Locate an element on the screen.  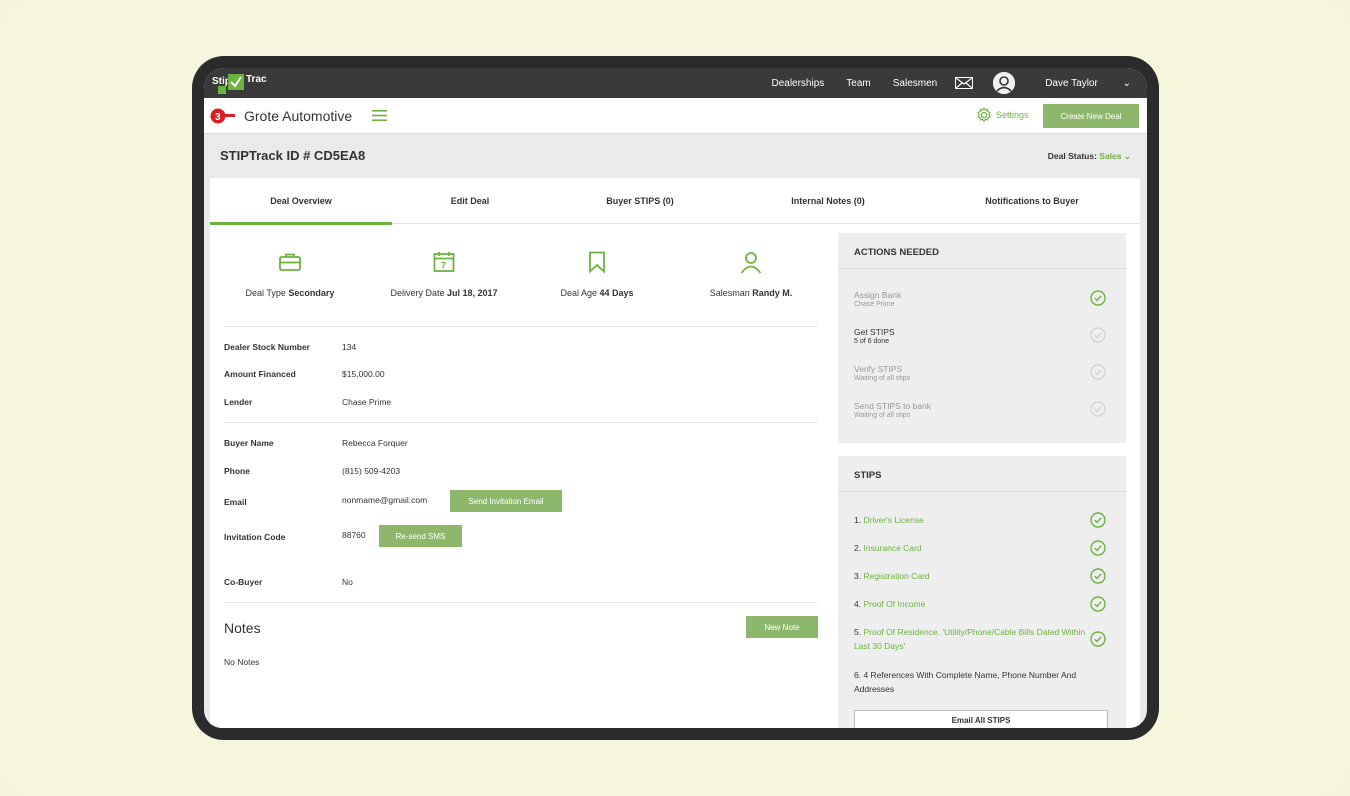
deal-status-dropdown: Deal Status: Sales ⌄ is located at coordinates (1089, 156).